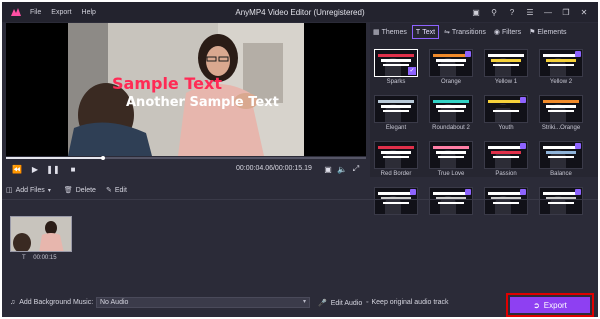 This screenshot has width=600, height=319. Describe the element at coordinates (367, 302) in the screenshot. I see `audio-track-icon: ◦` at that location.